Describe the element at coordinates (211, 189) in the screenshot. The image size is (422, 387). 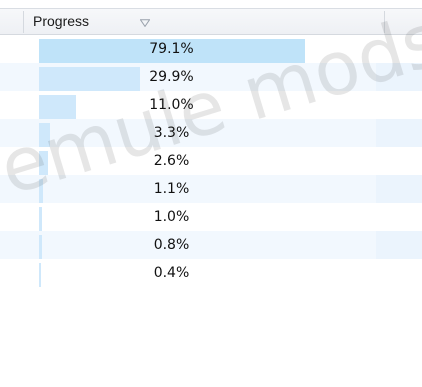
I see `list-row: 1.1%` at that location.